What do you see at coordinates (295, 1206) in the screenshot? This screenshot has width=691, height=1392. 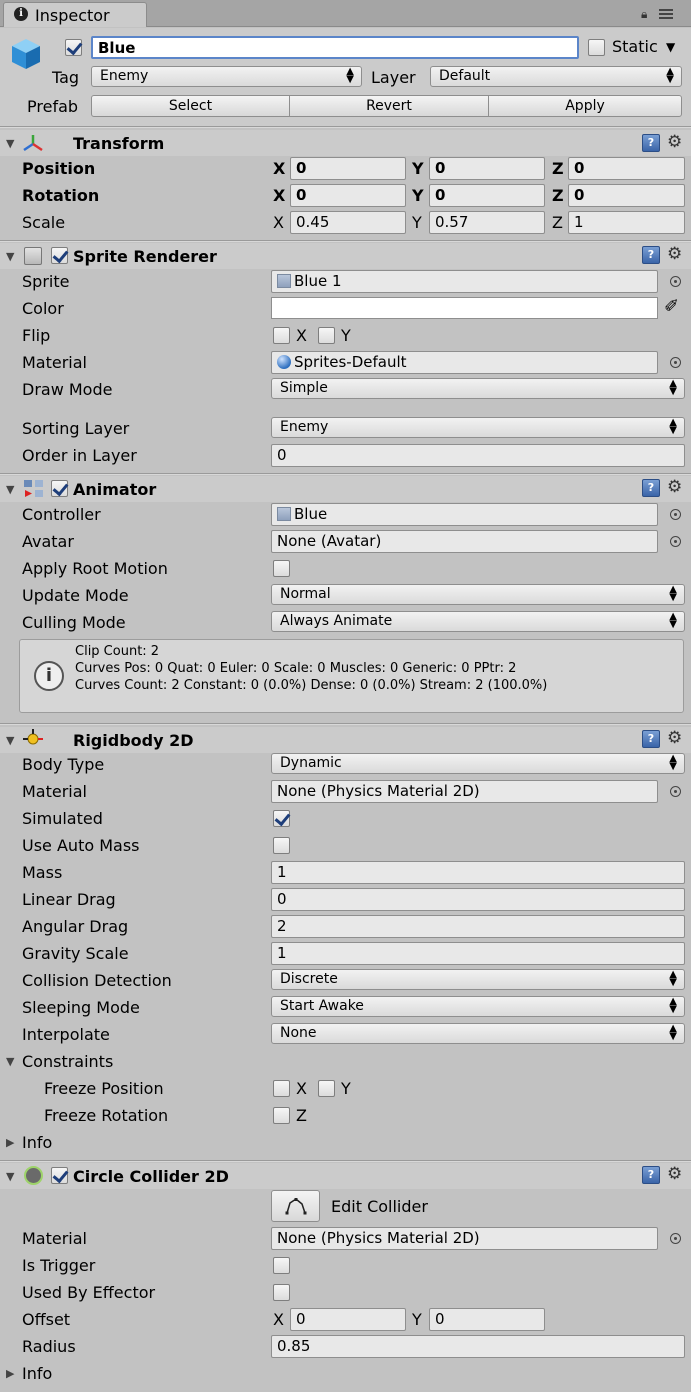 I see `edit-collider-button` at bounding box center [295, 1206].